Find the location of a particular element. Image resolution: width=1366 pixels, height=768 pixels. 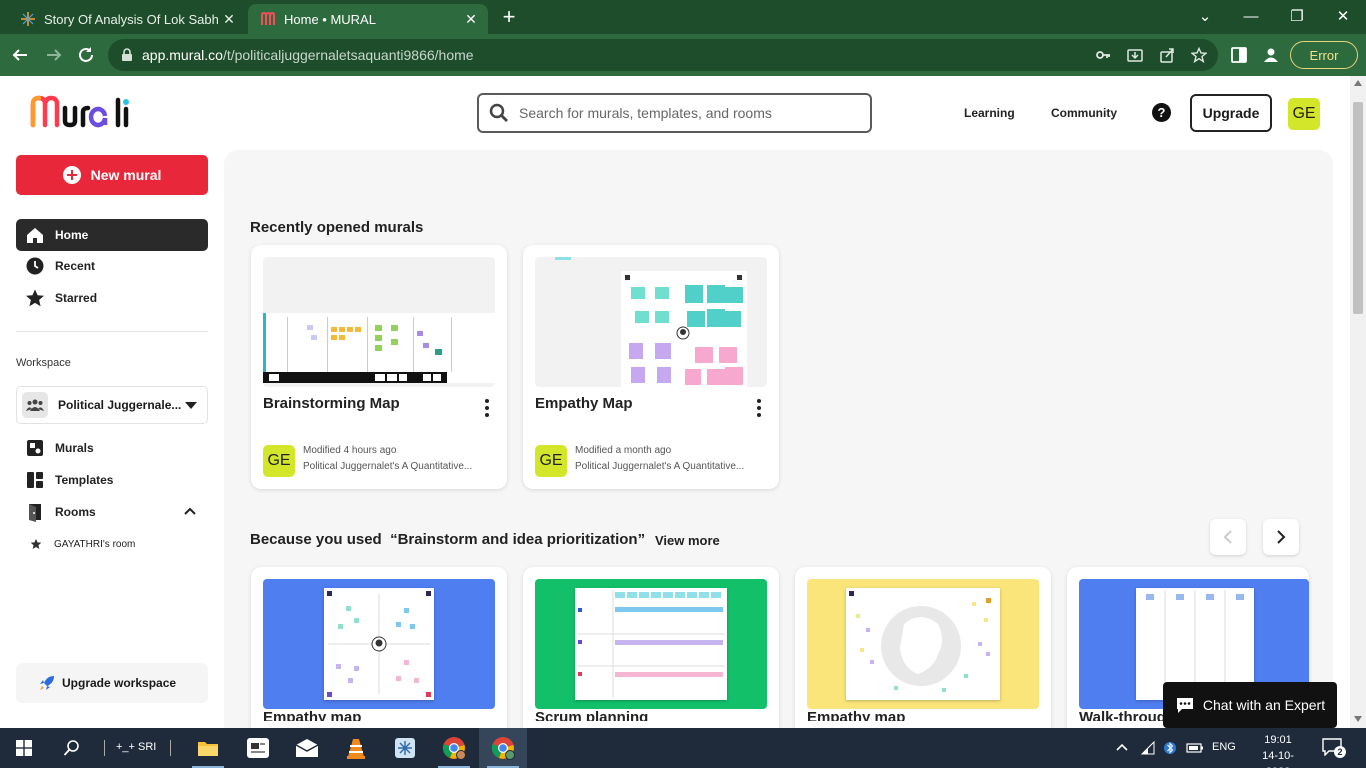

owner-avatar: GE is located at coordinates (551, 461).